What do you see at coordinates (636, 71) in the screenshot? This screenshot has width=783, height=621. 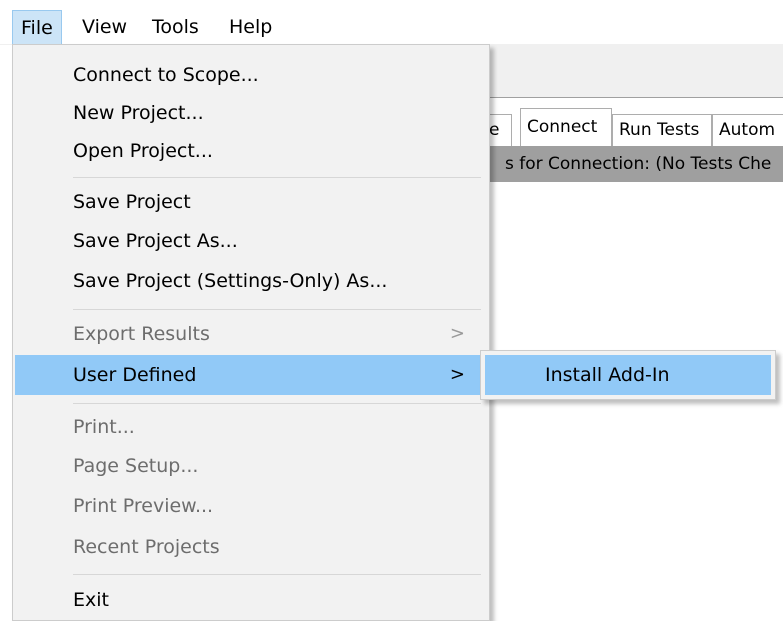 I see `toolbar-area` at bounding box center [636, 71].